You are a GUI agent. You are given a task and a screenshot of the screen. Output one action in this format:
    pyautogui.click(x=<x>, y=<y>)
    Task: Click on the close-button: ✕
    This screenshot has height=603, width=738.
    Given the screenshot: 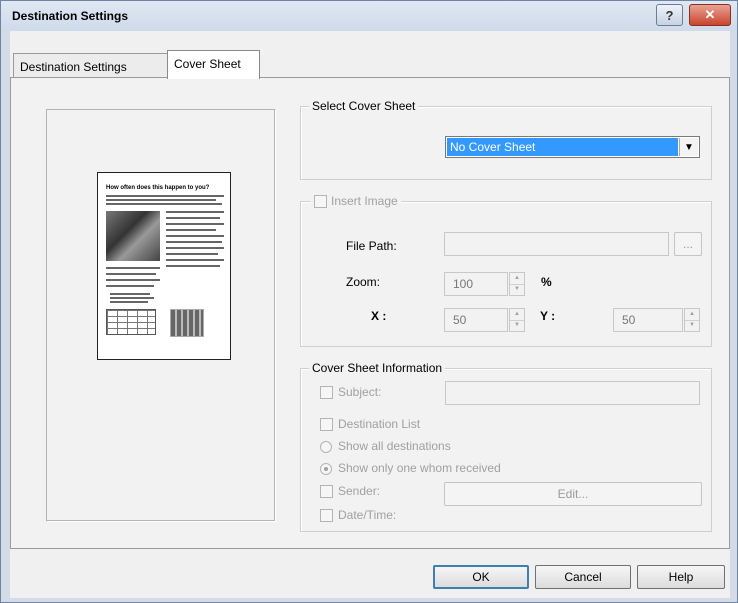 What is the action you would take?
    pyautogui.click(x=710, y=15)
    